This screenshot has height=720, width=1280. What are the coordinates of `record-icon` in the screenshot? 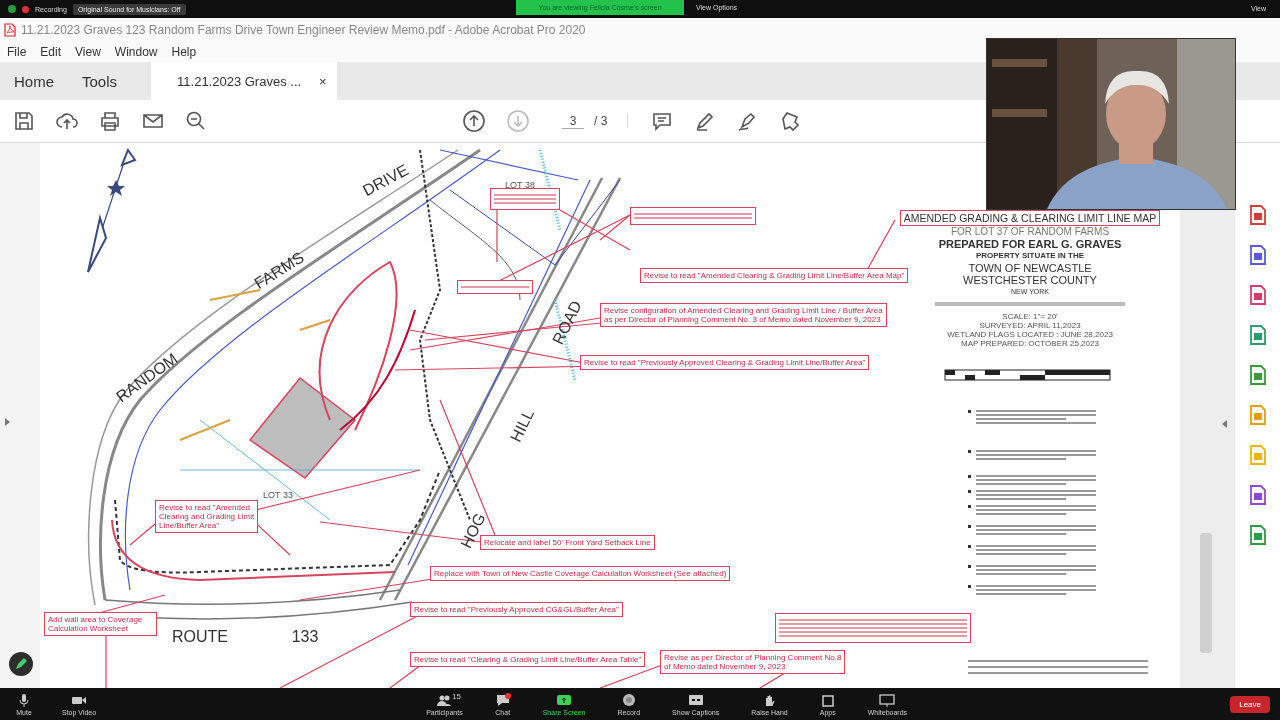 It's located at (628, 699).